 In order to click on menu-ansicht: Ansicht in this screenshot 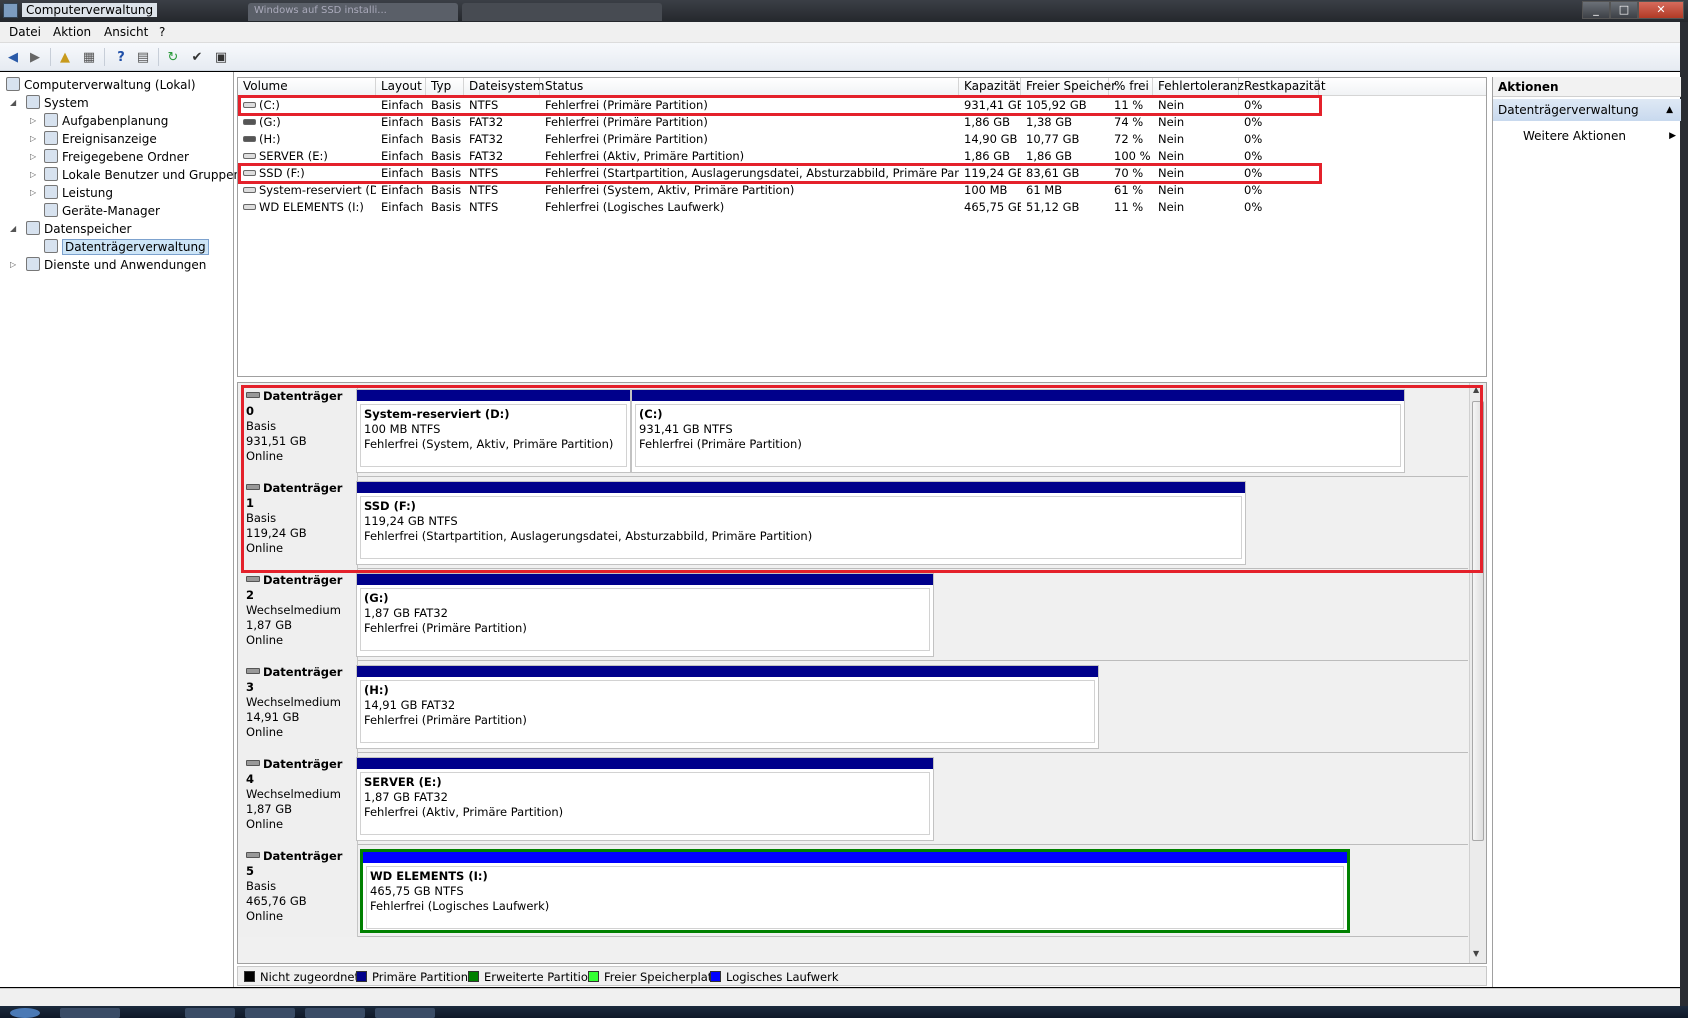, I will do `click(126, 32)`.